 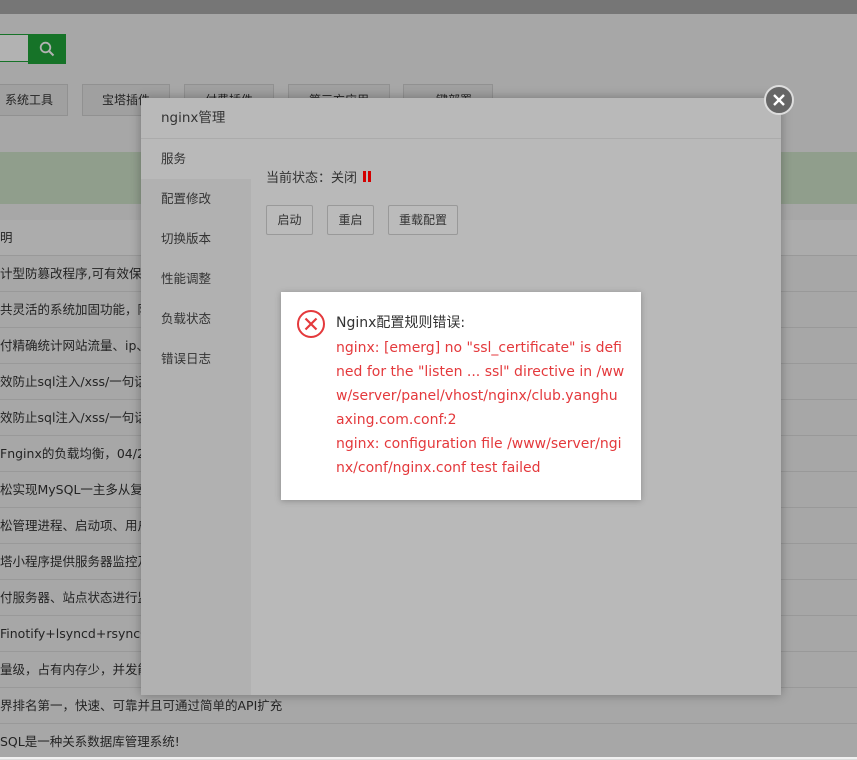 What do you see at coordinates (344, 178) in the screenshot?
I see `status-value: 关闭` at bounding box center [344, 178].